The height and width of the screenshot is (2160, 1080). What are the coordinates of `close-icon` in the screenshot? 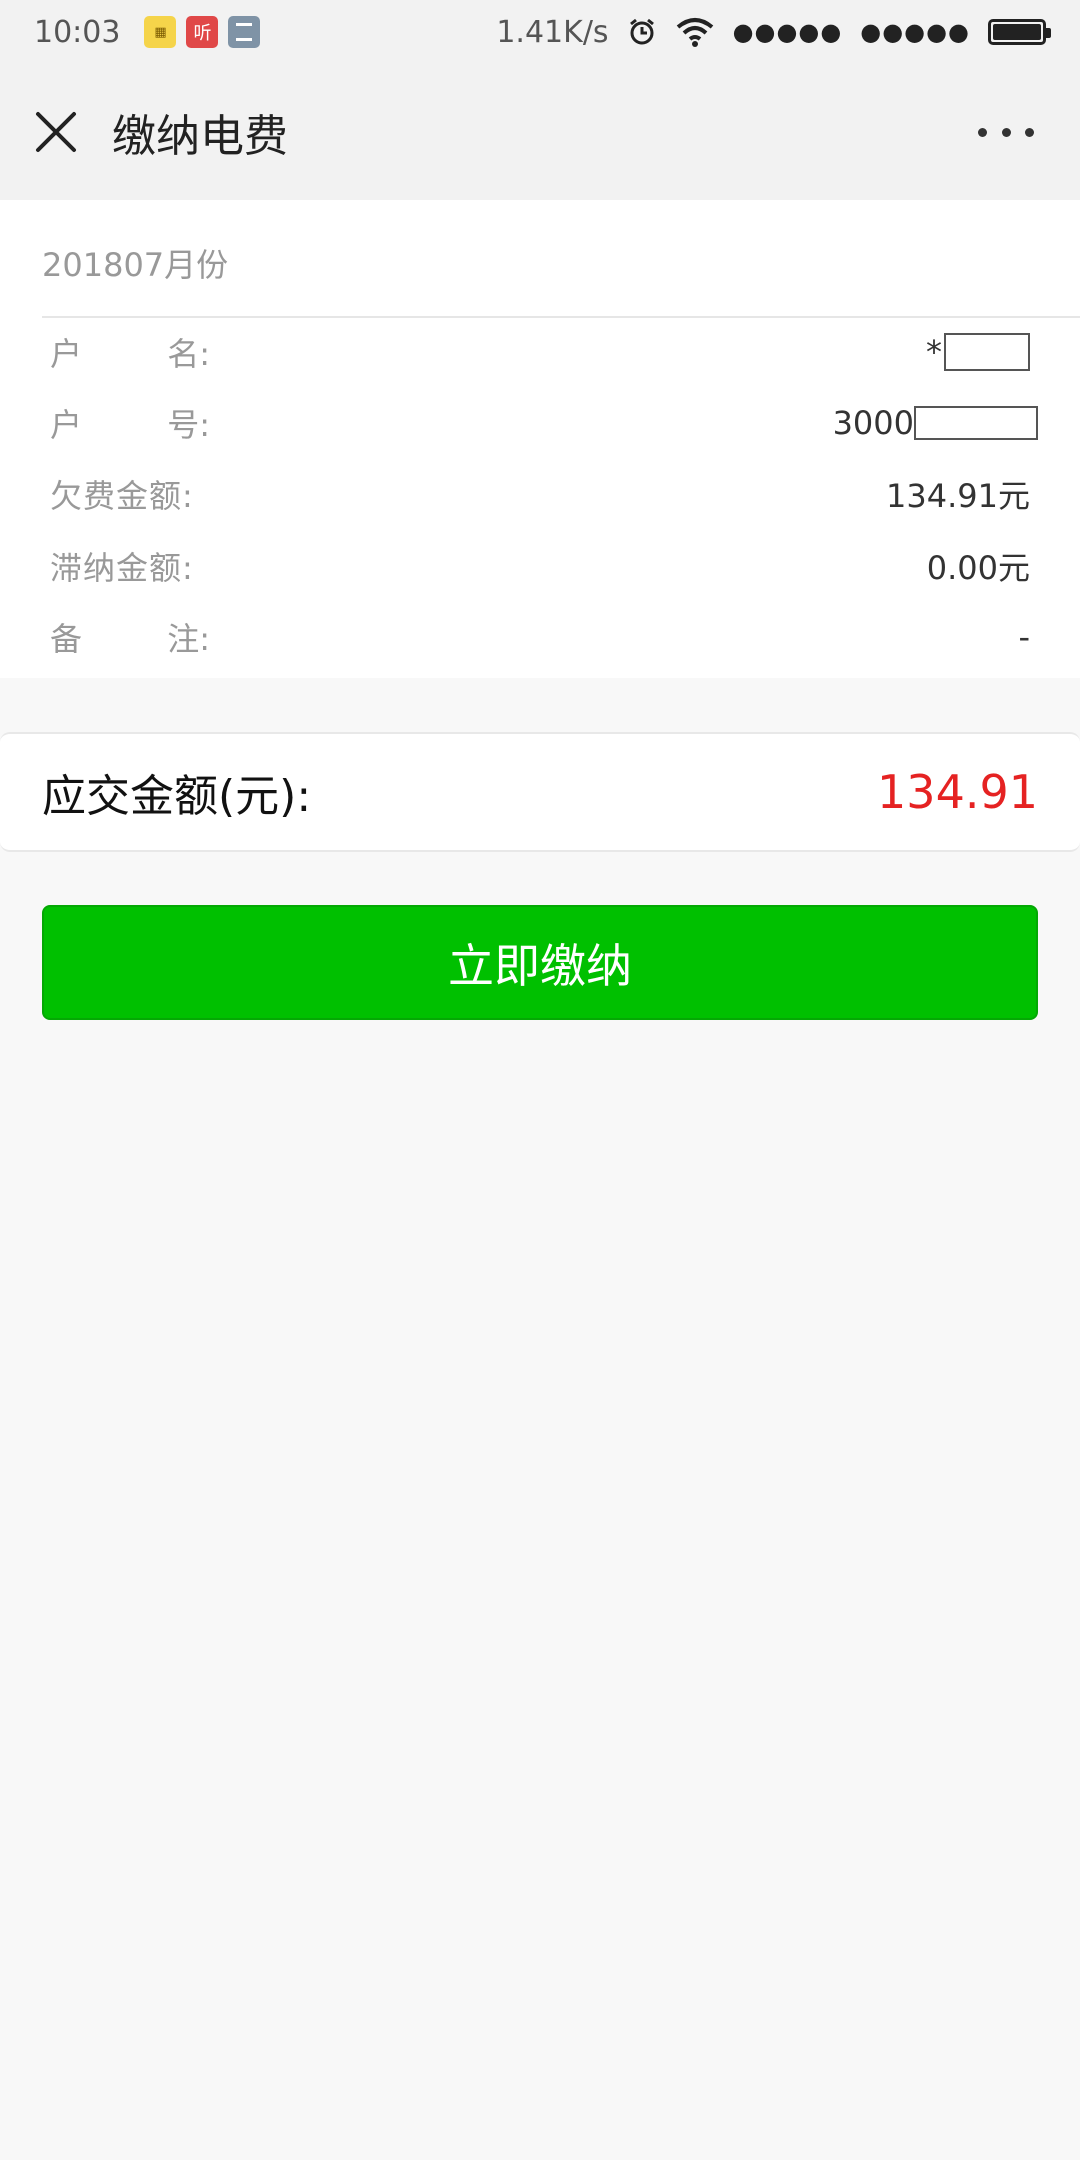 It's located at (56, 132).